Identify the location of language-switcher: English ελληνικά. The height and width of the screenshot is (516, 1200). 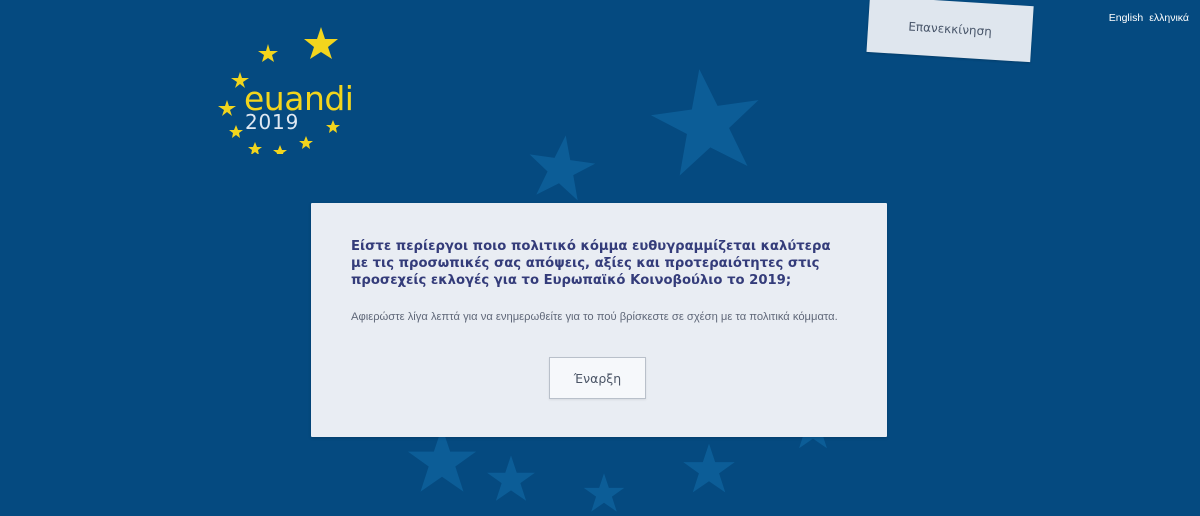
(1149, 18).